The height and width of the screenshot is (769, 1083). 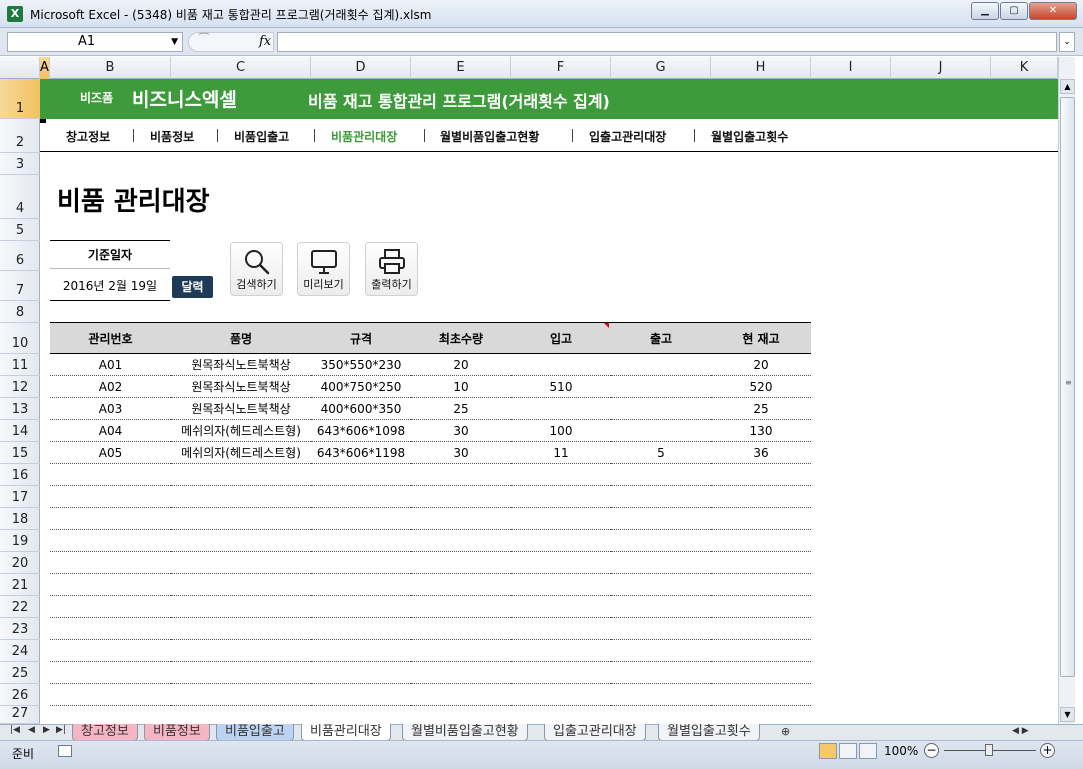 I want to click on header-spec: 규격, so click(x=361, y=338).